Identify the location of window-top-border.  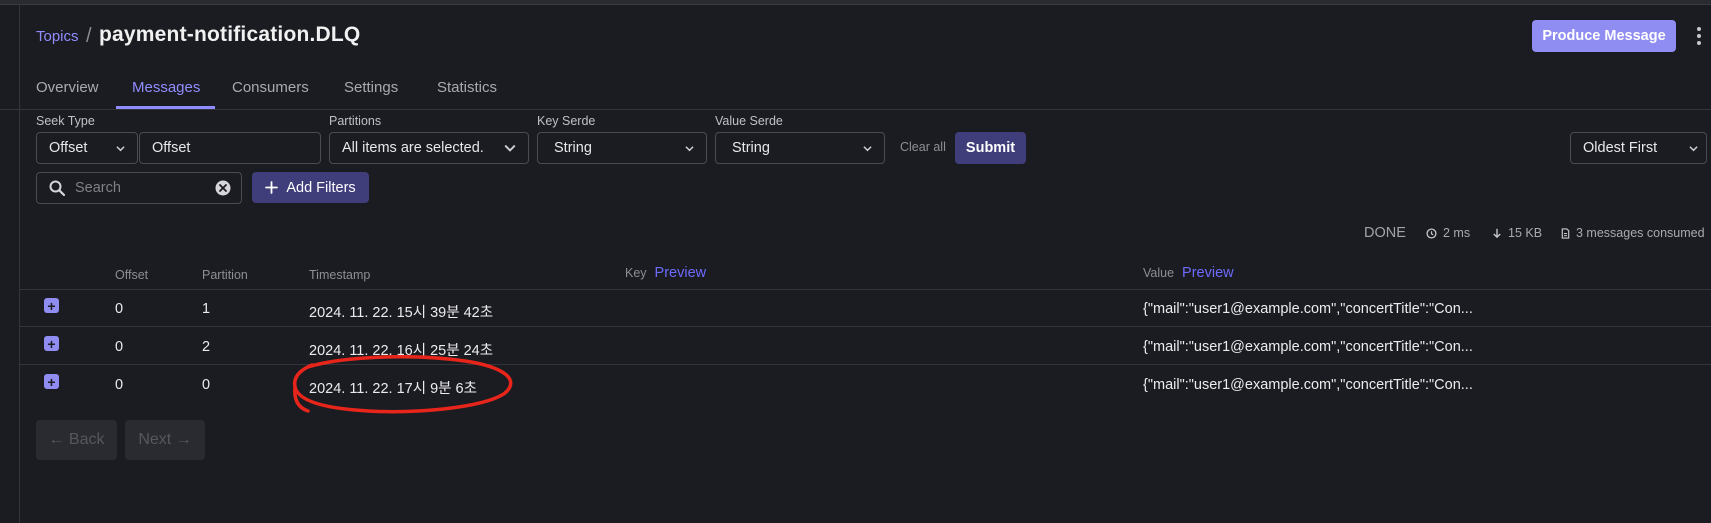
(855, 2).